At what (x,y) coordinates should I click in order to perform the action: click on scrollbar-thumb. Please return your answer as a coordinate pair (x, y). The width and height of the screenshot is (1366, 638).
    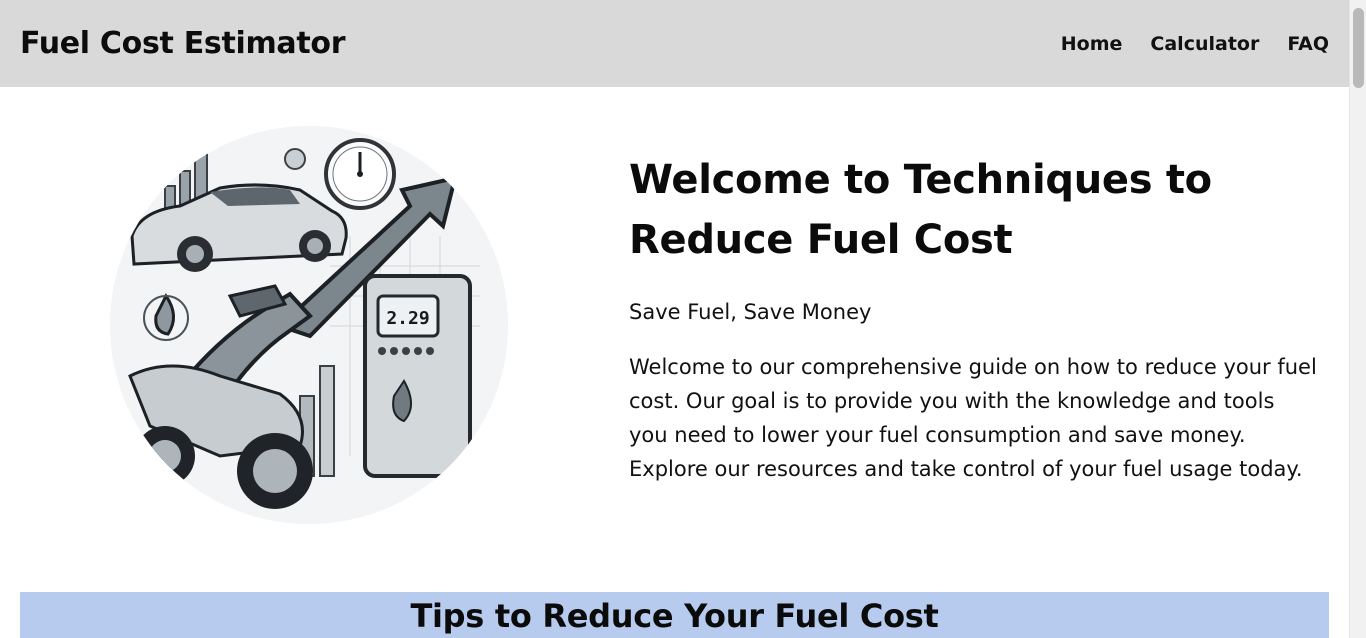
    Looking at the image, I should click on (1358, 48).